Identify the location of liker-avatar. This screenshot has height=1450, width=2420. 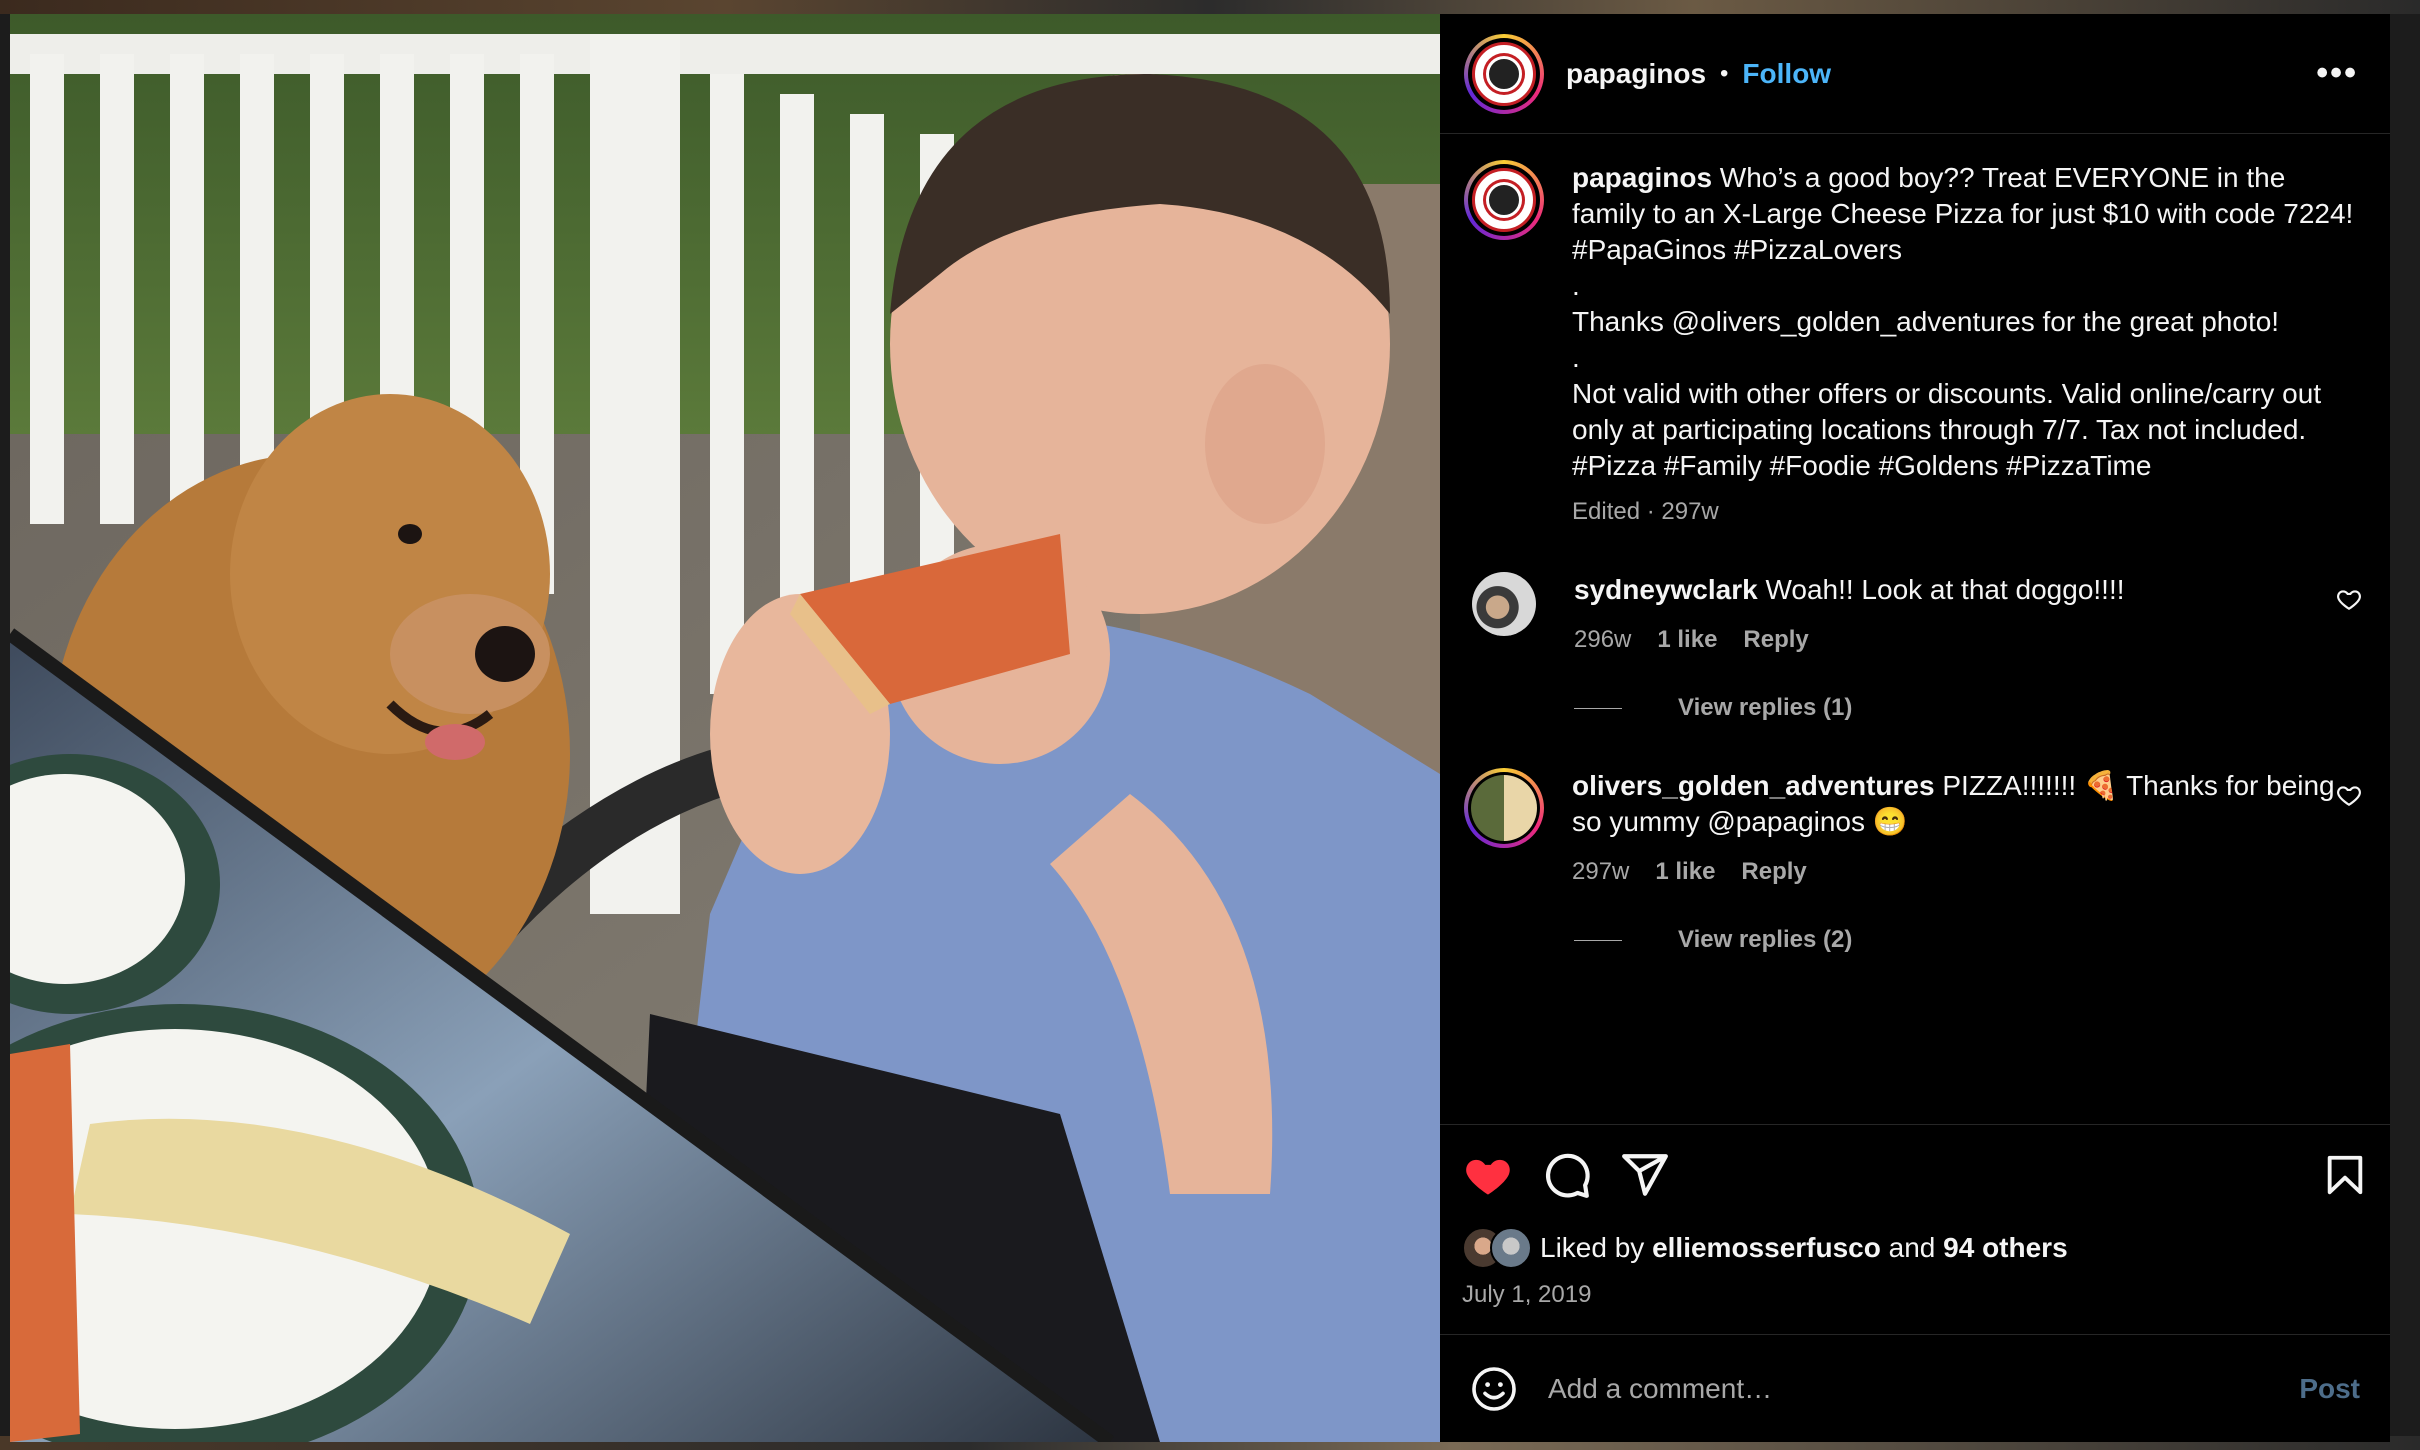
(1511, 1248).